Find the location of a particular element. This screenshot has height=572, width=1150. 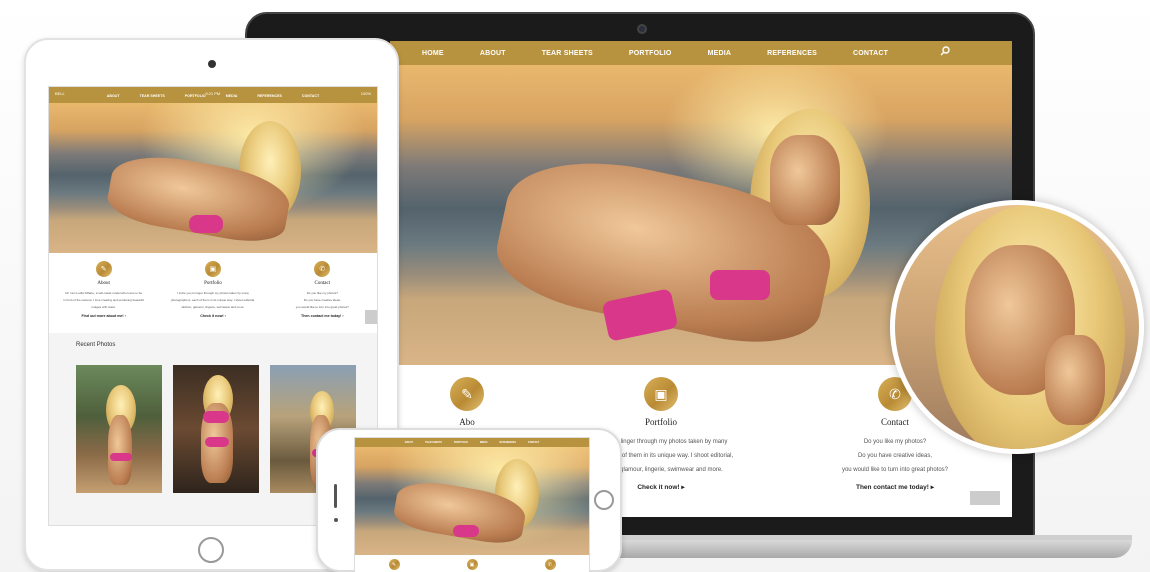

feature-contact-line: Do you like my photos? is located at coordinates (322, 293).